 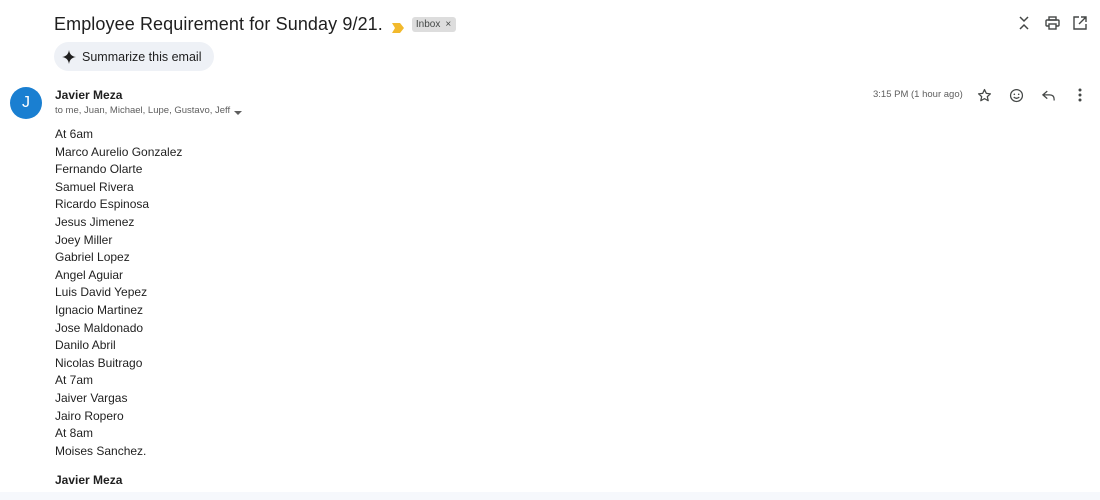 What do you see at coordinates (1032, 95) in the screenshot?
I see `message-actions` at bounding box center [1032, 95].